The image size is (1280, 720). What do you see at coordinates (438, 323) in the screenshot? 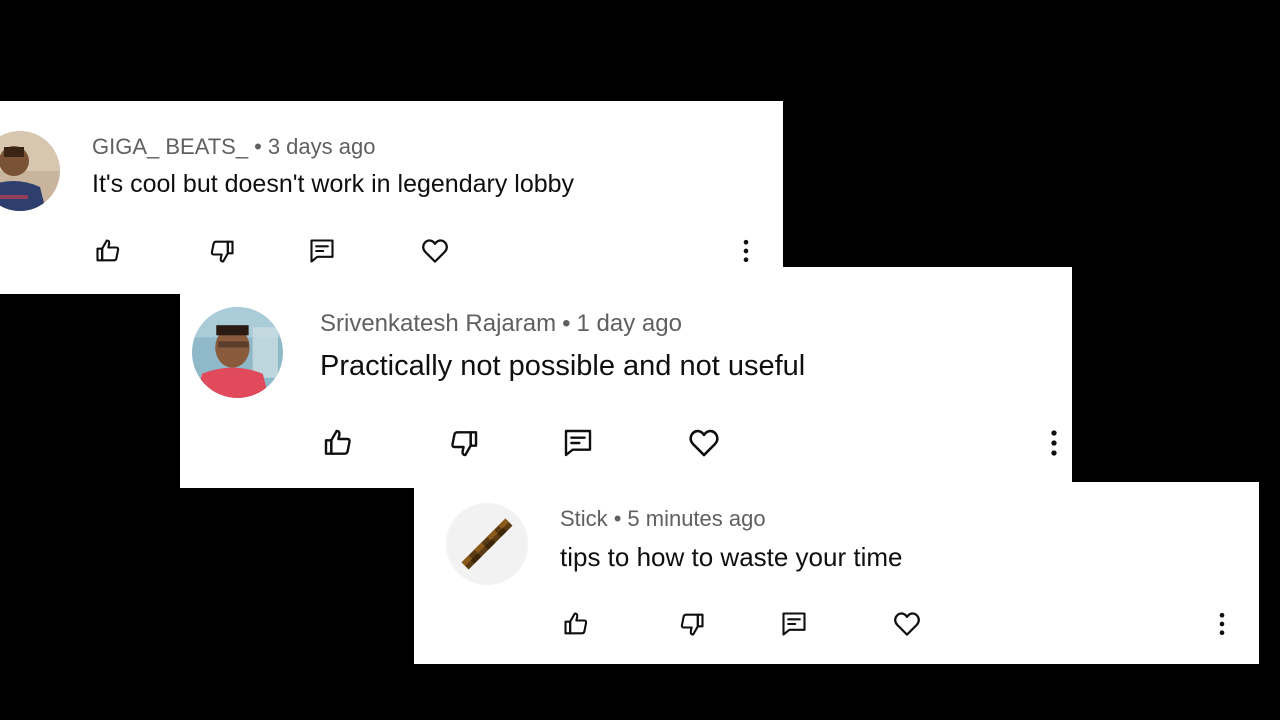
I see `author-name: Srivenkatesh Rajaram` at bounding box center [438, 323].